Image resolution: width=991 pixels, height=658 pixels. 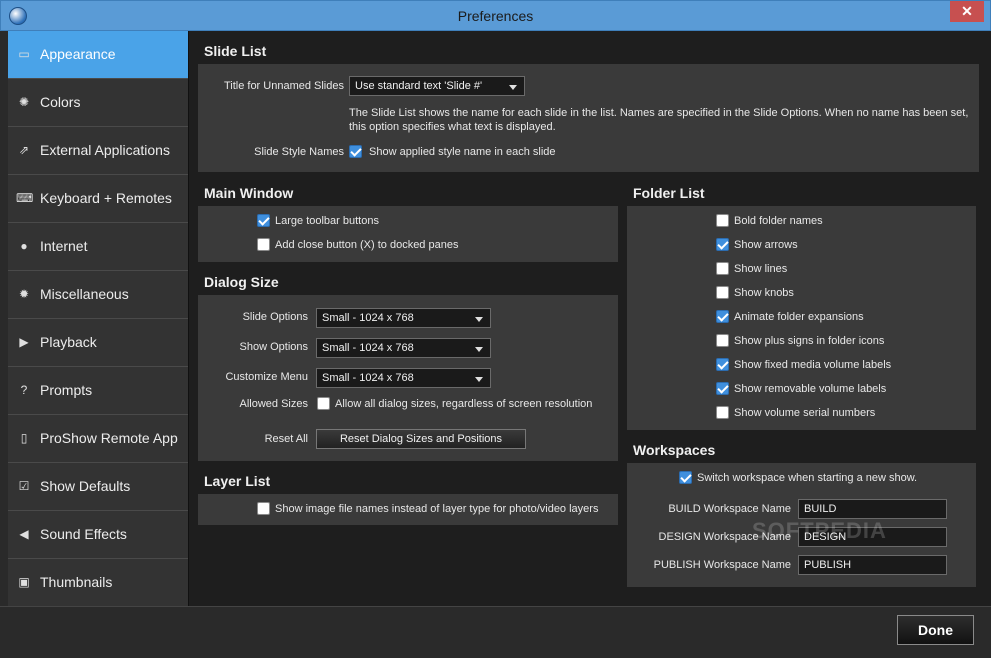 I want to click on sidebar-item-external-applications: ⇗ External Applications, so click(x=98, y=151).